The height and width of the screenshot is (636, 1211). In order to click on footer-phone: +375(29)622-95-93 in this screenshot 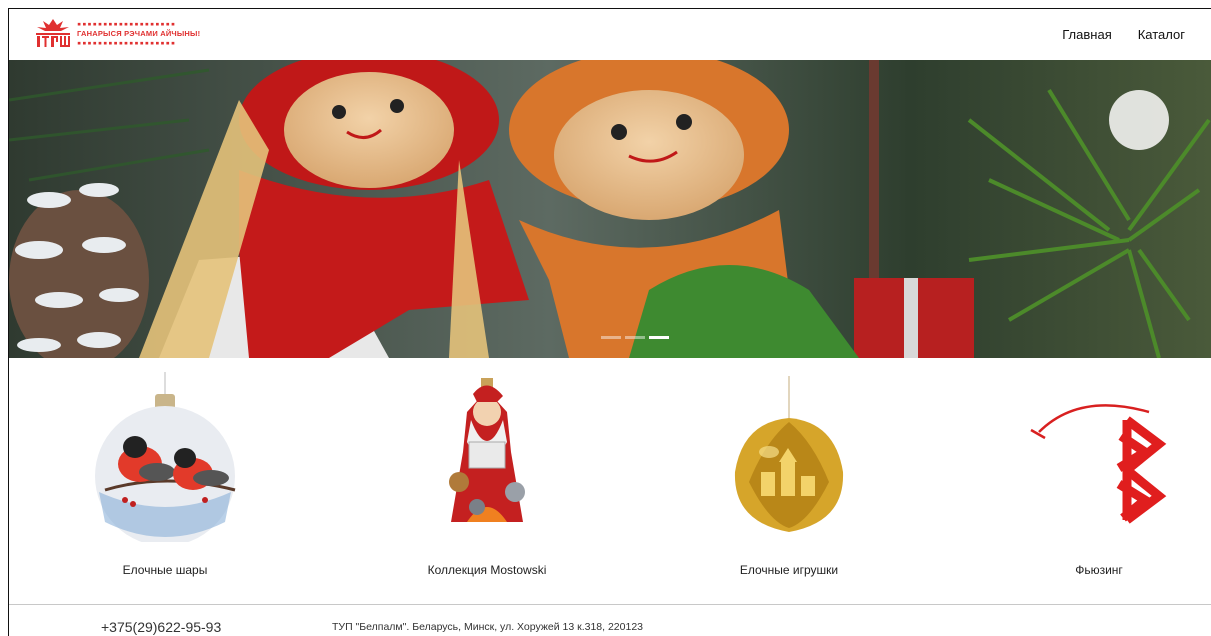, I will do `click(161, 627)`.